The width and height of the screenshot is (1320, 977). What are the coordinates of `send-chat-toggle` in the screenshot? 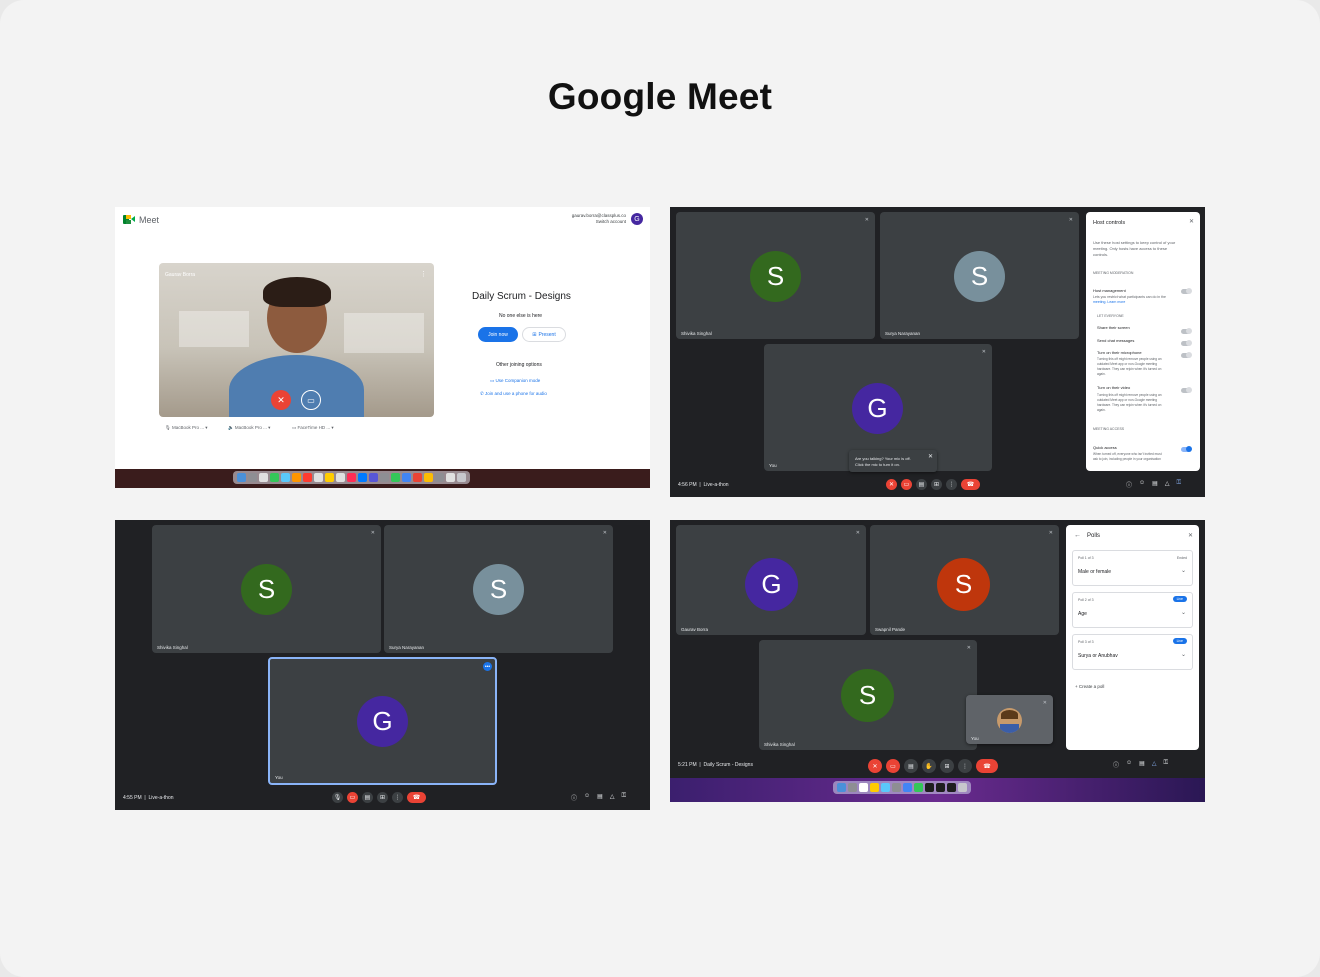 It's located at (1186, 343).